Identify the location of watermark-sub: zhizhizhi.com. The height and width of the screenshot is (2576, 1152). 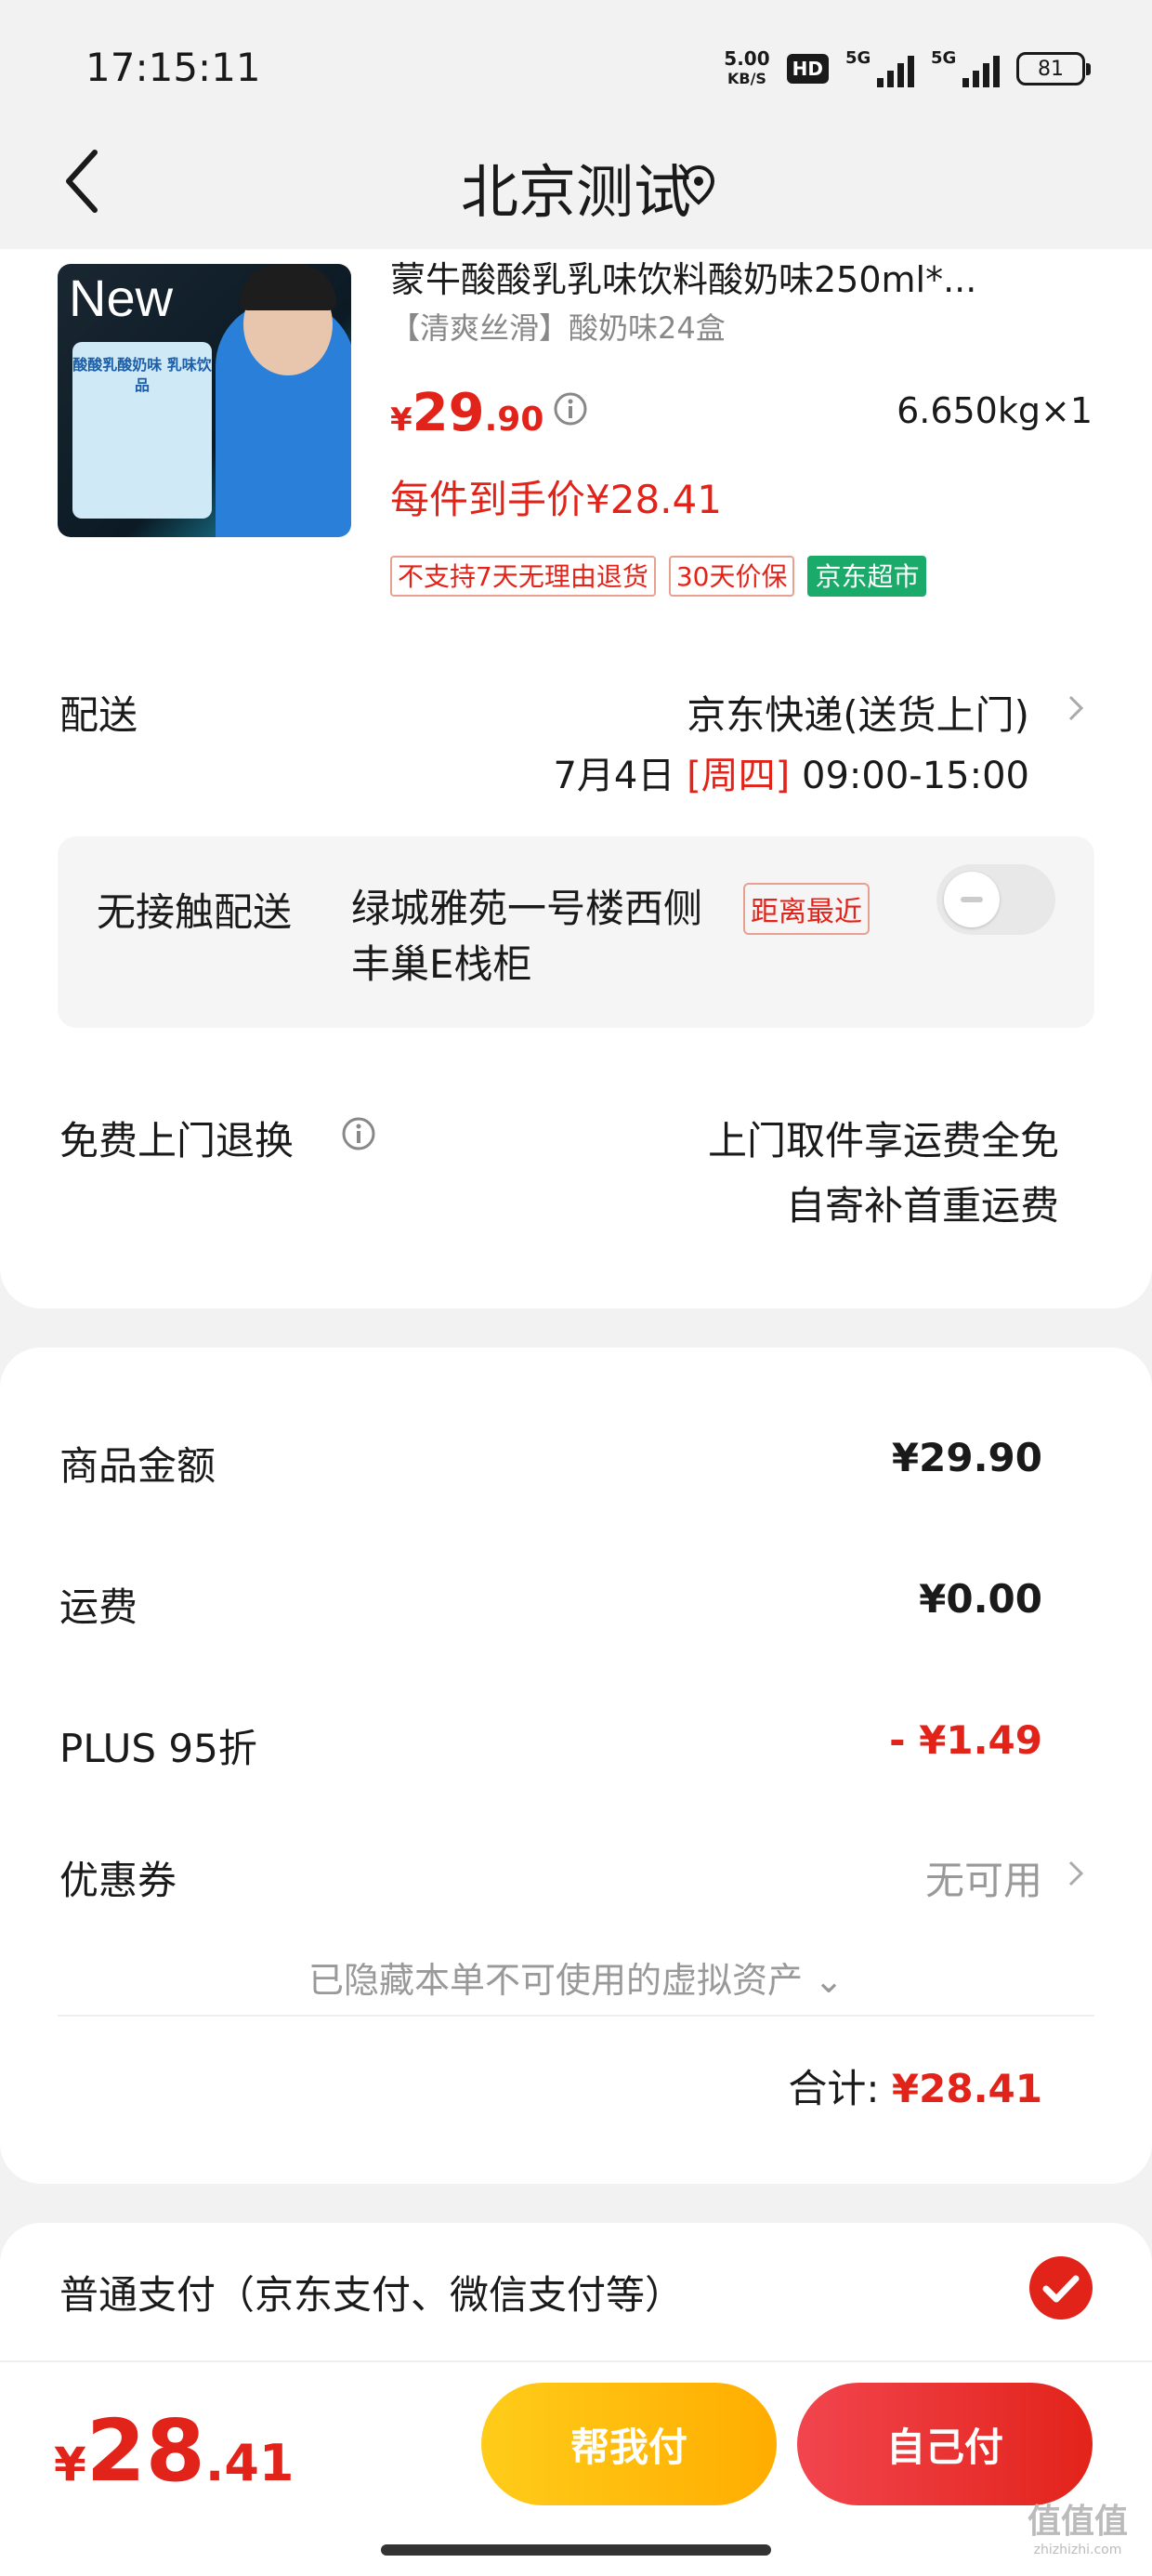
(1077, 2550).